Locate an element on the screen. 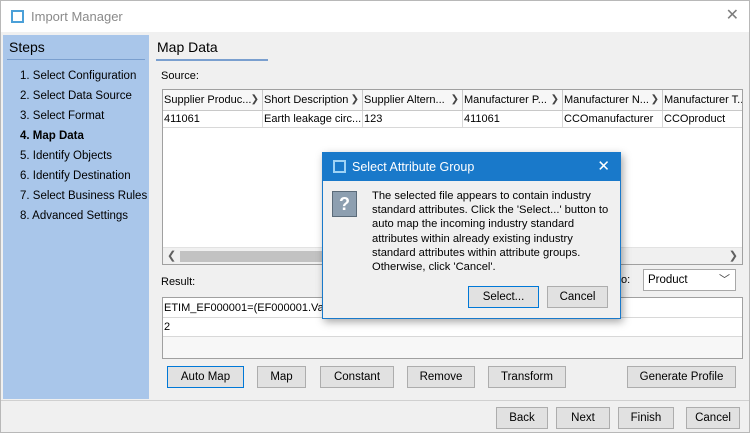 Image resolution: width=750 pixels, height=433 pixels. dialog-title-bar: Select Attribute Group ✕ is located at coordinates (471, 167).